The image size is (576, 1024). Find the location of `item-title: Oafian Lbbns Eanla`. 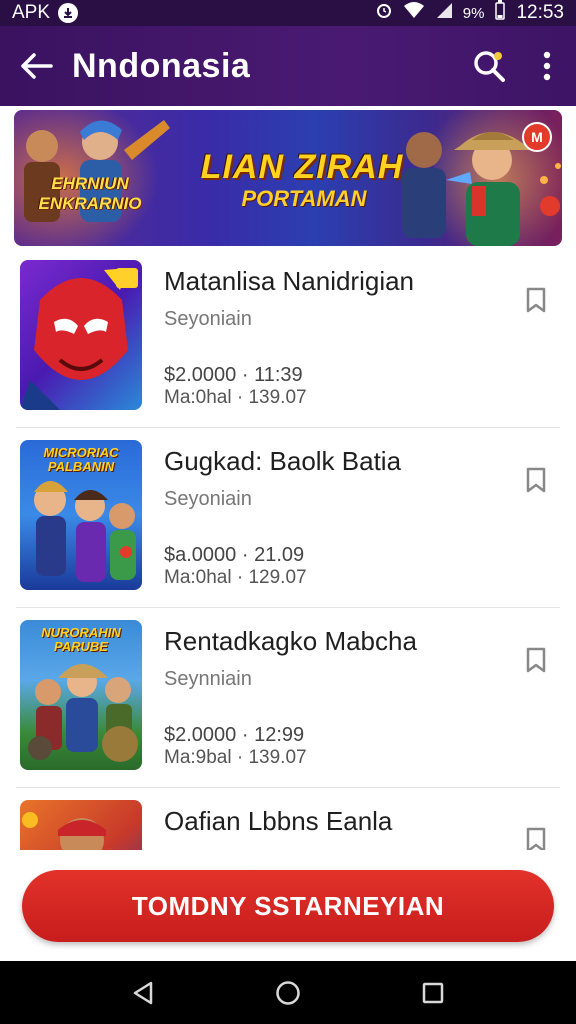

item-title: Oafian Lbbns Eanla is located at coordinates (278, 821).